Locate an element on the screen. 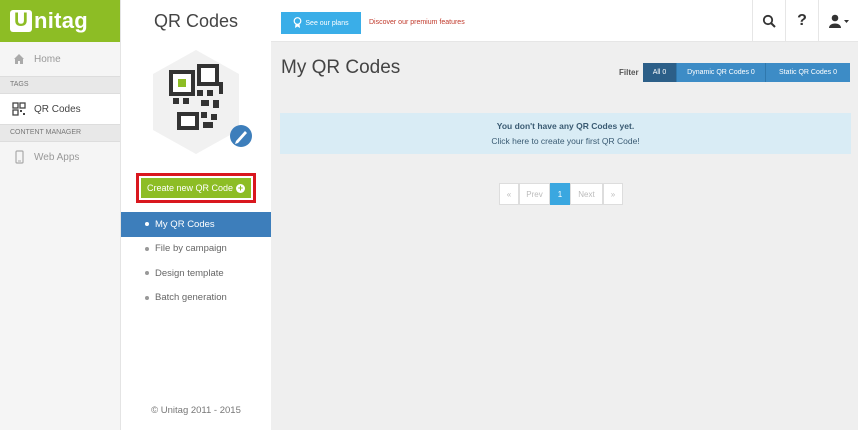  logo-text: nitag is located at coordinates (61, 20).